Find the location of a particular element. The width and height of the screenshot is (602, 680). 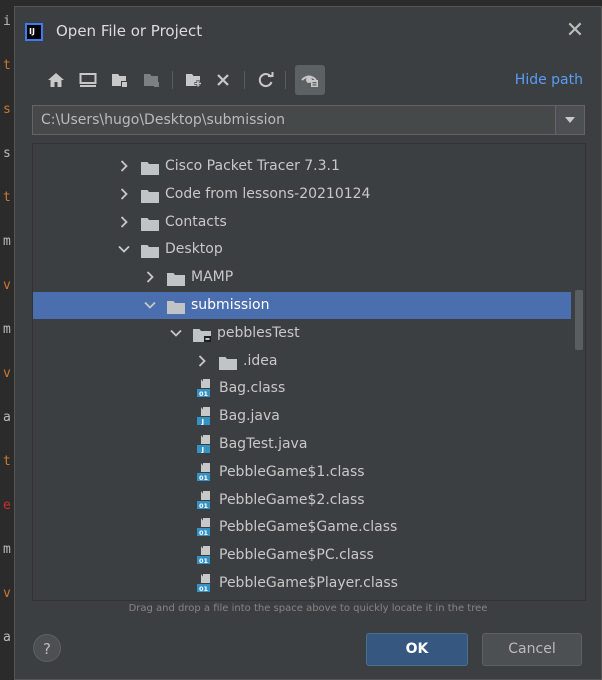

tree-row-label: .idea is located at coordinates (260, 360).